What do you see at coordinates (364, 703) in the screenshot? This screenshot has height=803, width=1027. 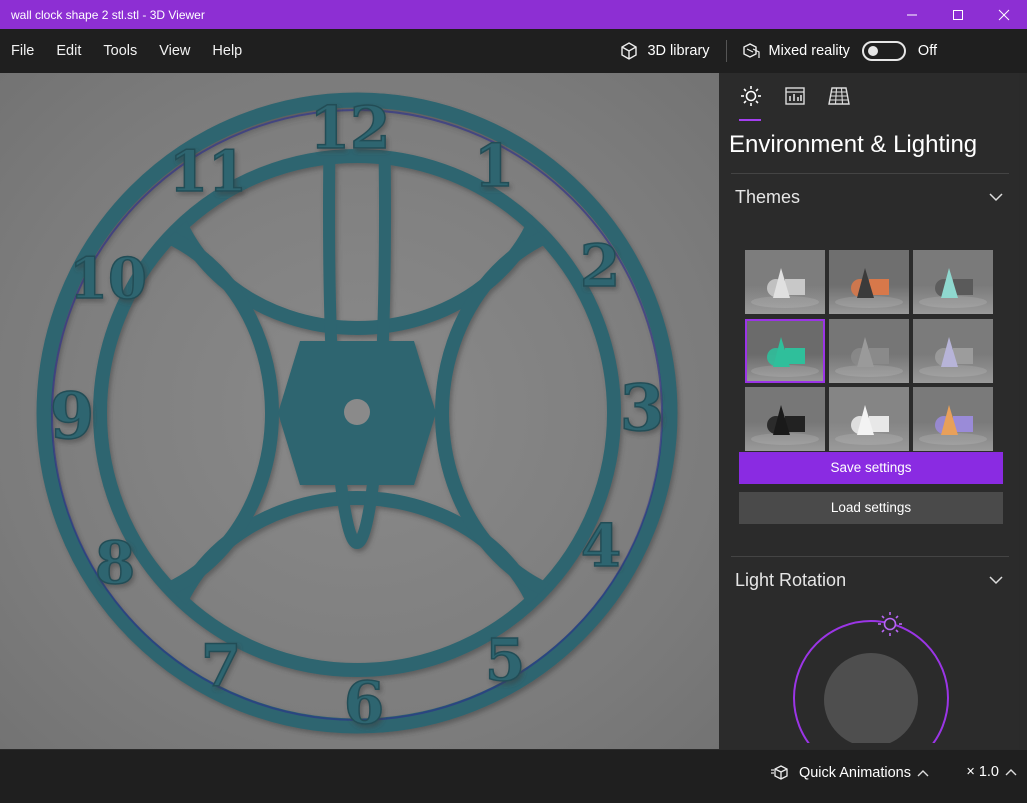 I see `numeral-6: 6` at bounding box center [364, 703].